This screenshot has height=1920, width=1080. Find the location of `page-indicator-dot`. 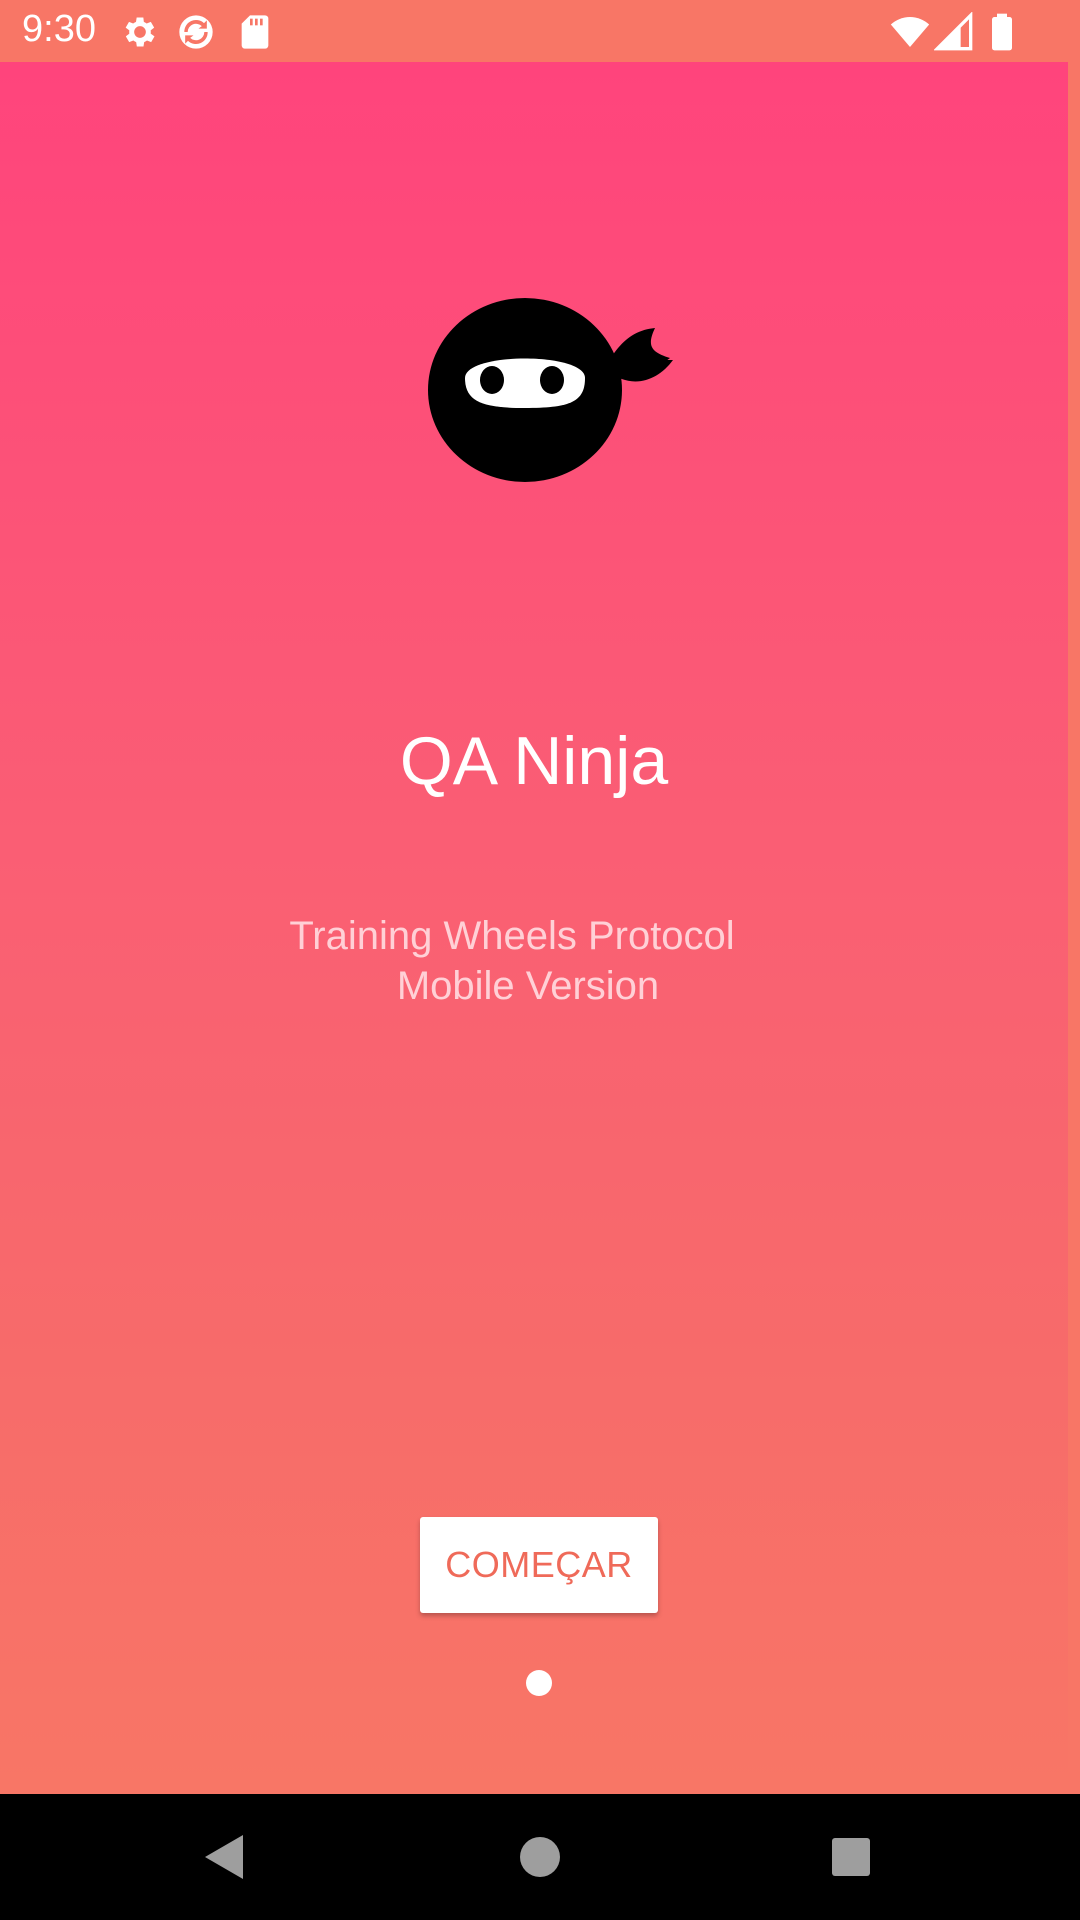

page-indicator-dot is located at coordinates (539, 1683).